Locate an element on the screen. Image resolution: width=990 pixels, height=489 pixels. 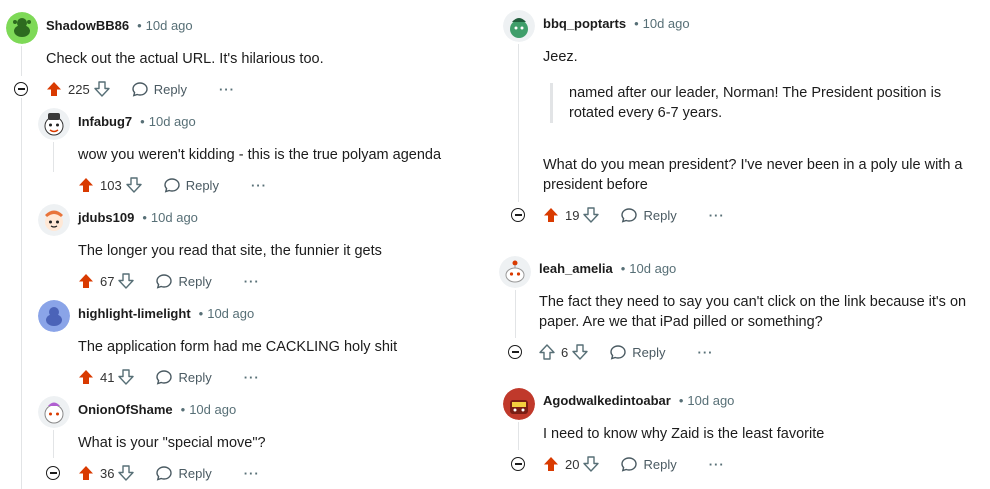
username: Infabug7 is located at coordinates (105, 121).